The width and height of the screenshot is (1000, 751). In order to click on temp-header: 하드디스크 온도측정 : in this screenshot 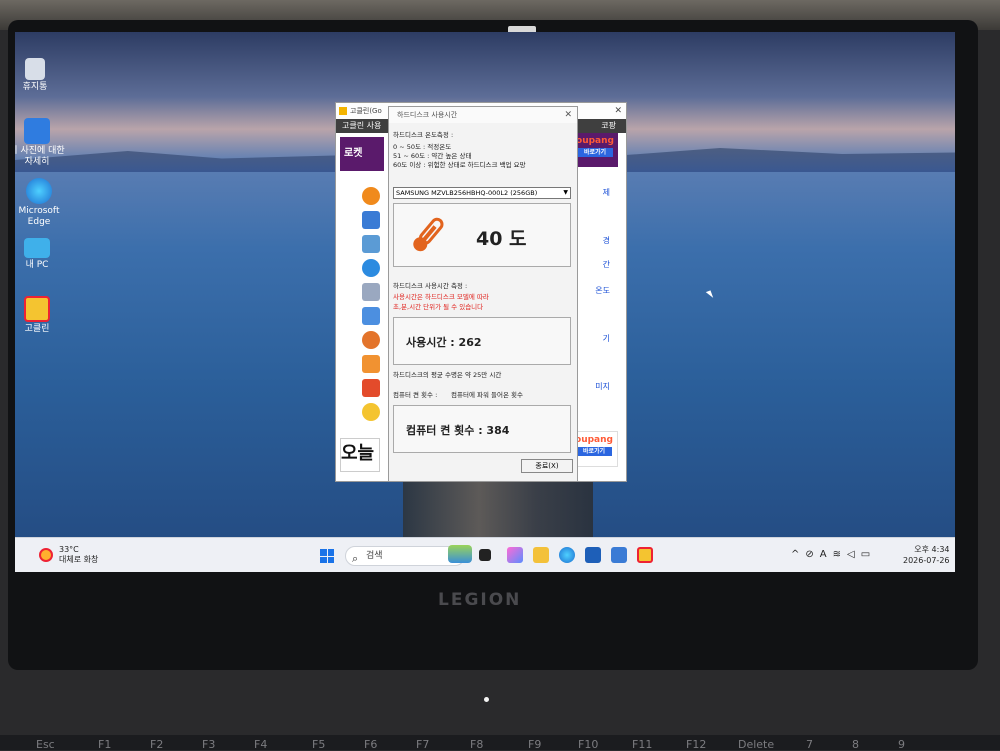, I will do `click(423, 135)`.